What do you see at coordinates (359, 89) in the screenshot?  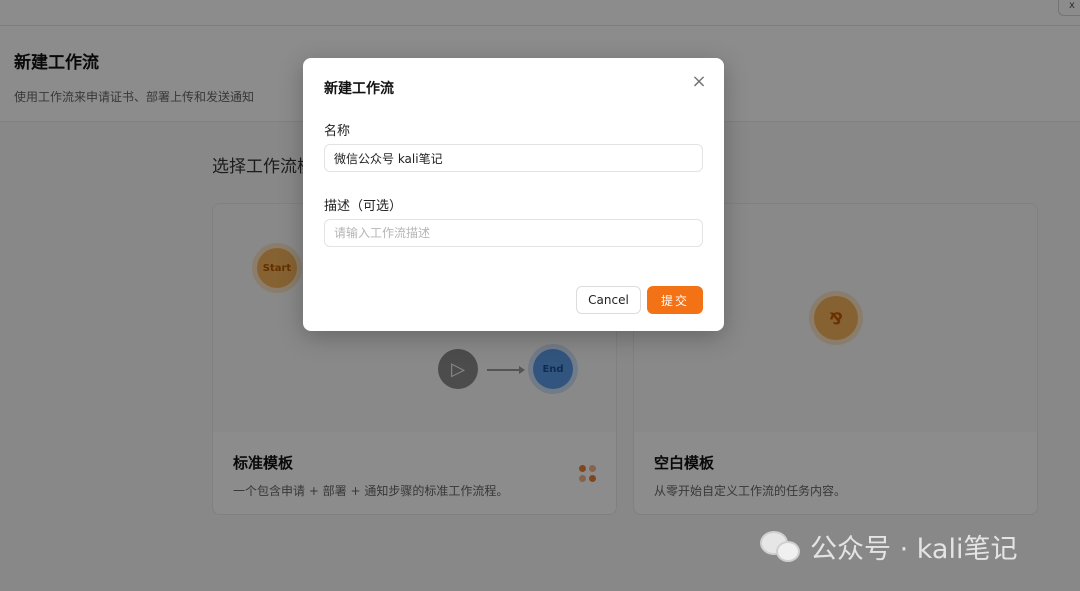 I see `dialog-title: 新建工作流` at bounding box center [359, 89].